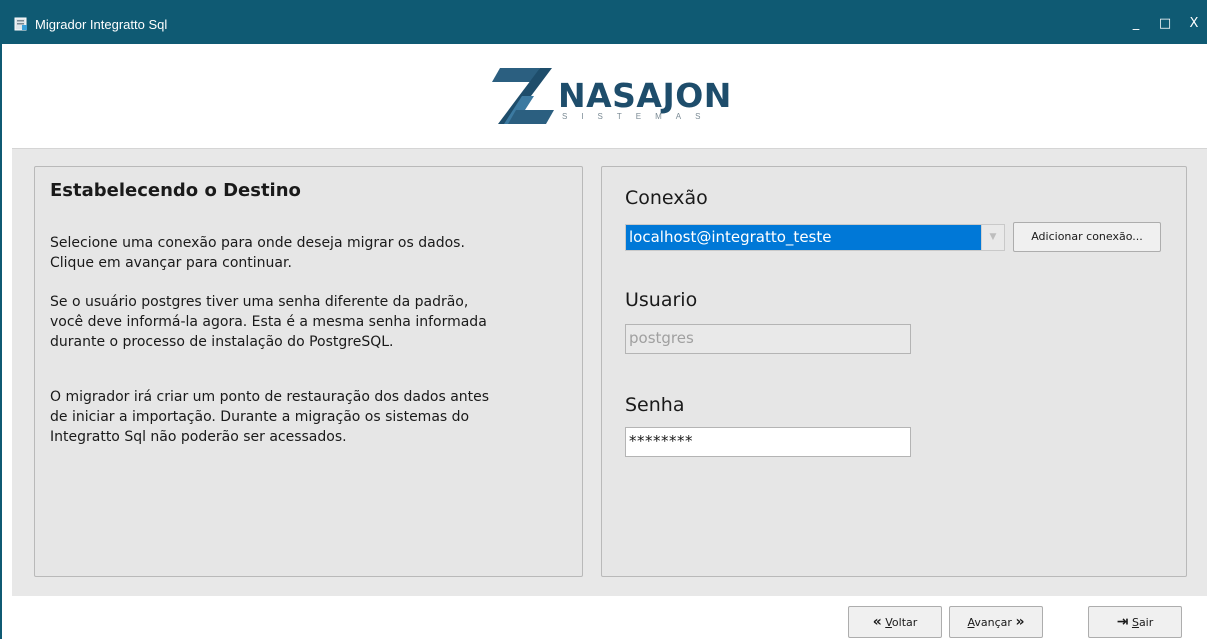 This screenshot has width=1207, height=639. What do you see at coordinates (666, 198) in the screenshot?
I see `conexao-label: Conexão` at bounding box center [666, 198].